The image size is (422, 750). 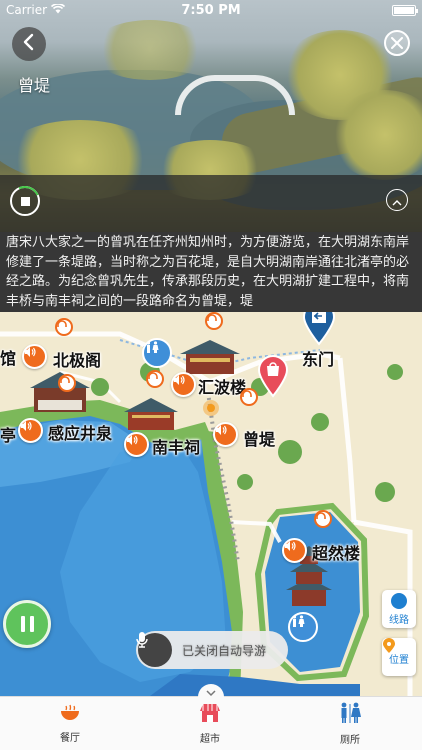 I want to click on close-button, so click(x=397, y=43).